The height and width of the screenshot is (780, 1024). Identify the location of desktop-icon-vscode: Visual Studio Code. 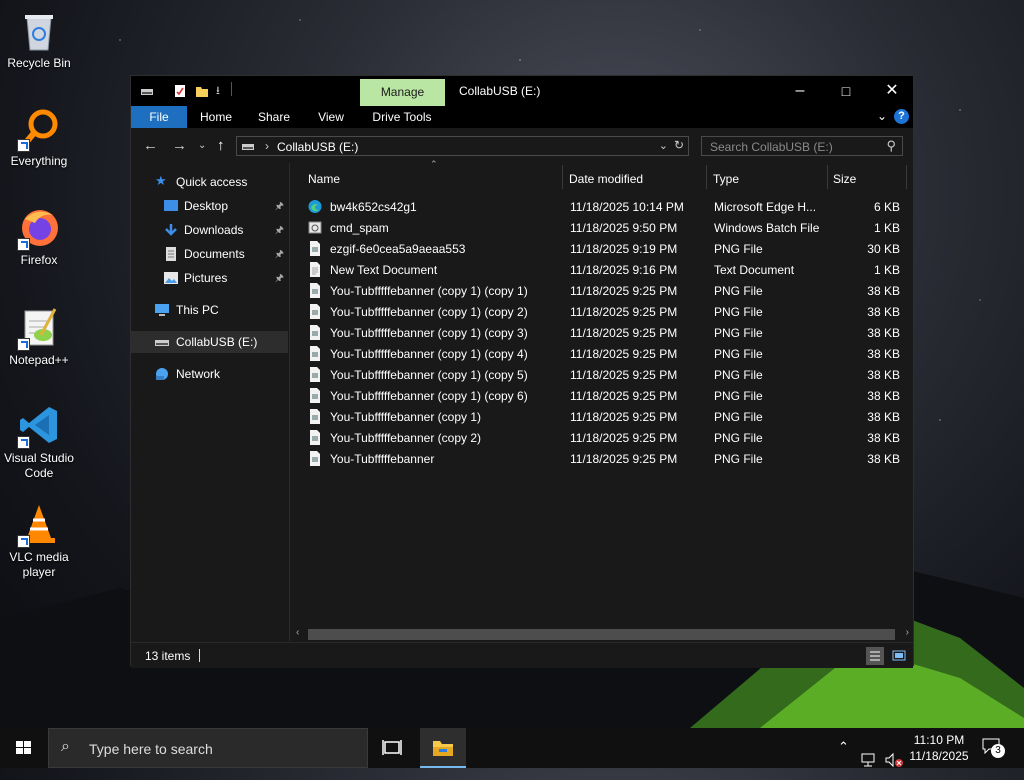
(39, 442).